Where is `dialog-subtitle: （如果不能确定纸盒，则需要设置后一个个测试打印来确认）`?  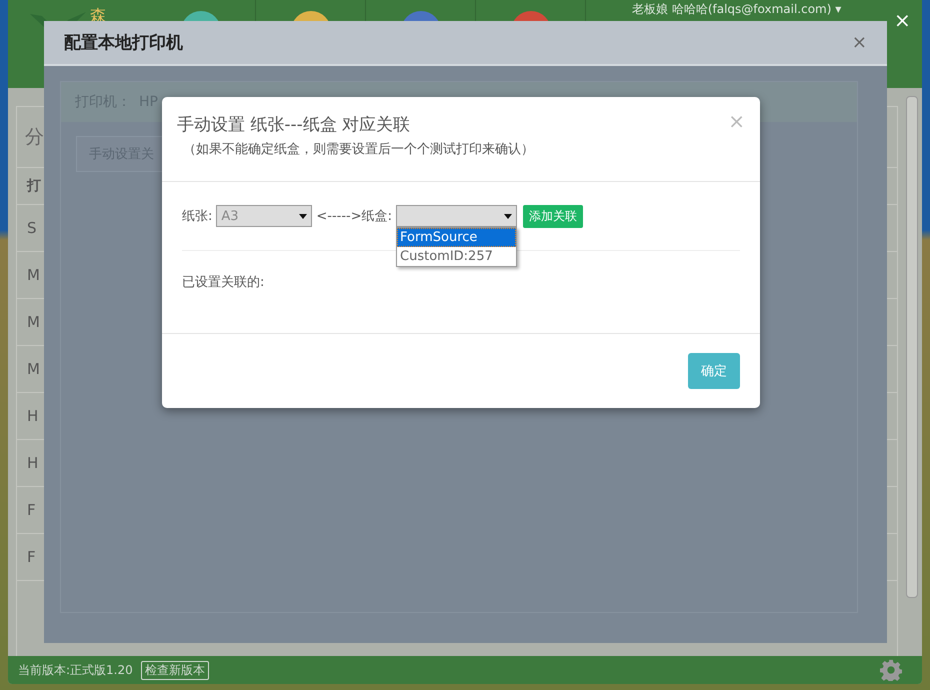
dialog-subtitle: （如果不能确定纸盒，则需要设置后一个个测试打印来确认） is located at coordinates (358, 149).